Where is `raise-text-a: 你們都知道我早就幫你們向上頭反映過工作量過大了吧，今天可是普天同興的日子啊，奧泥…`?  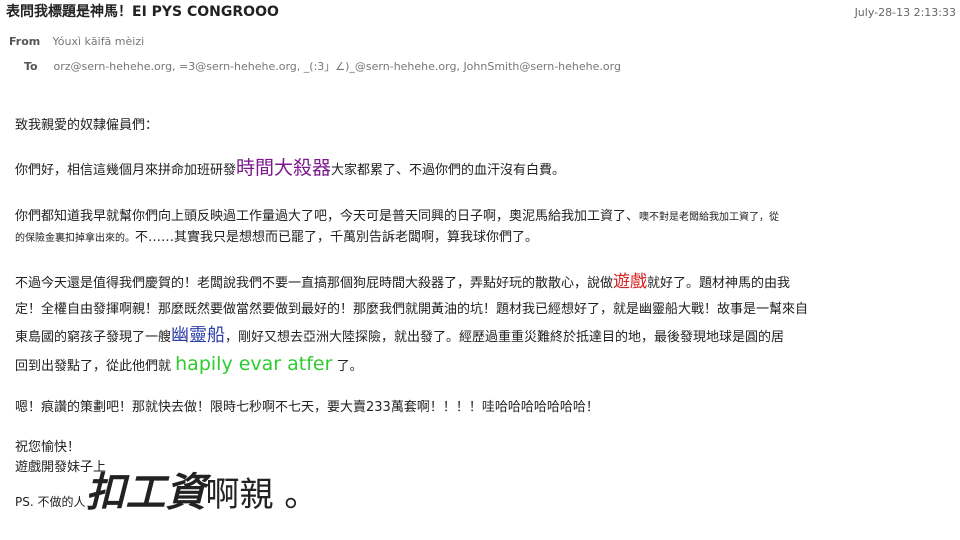
raise-text-a: 你們都知道我早就幫你們向上頭反映過工作量過大了吧，今天可是普天同興的日子啊，奧泥… is located at coordinates (327, 216).